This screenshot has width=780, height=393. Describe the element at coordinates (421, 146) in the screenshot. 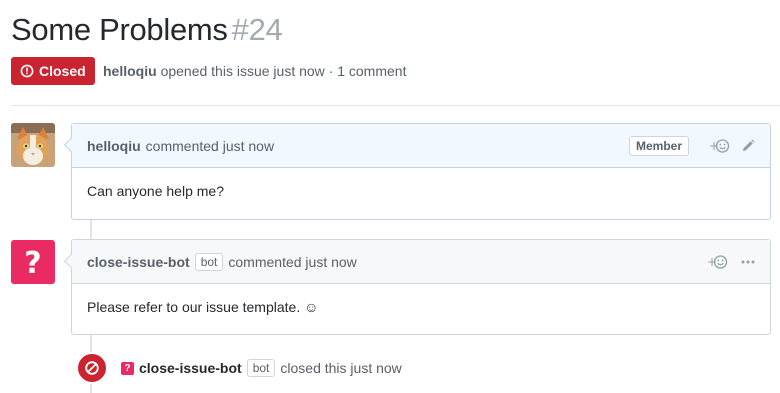

I see `comment-header: helloqiu commented just now Member +` at that location.